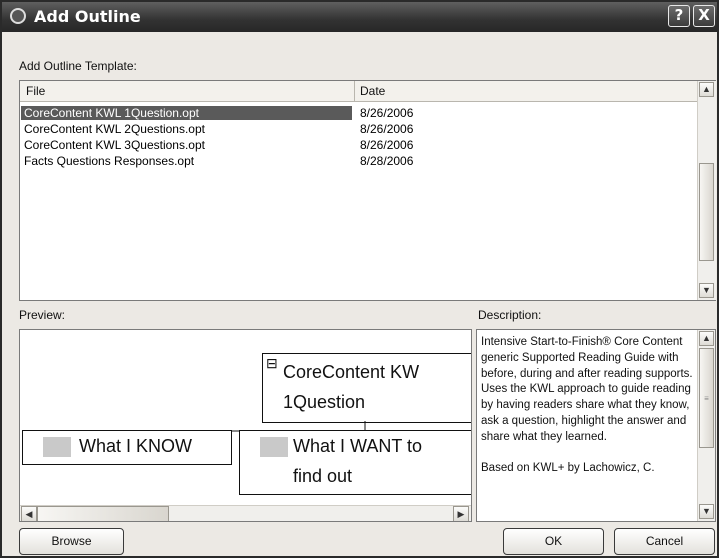  What do you see at coordinates (358, 161) in the screenshot?
I see `list-row: Facts Questions Responses.opt 8/28/2006` at bounding box center [358, 161].